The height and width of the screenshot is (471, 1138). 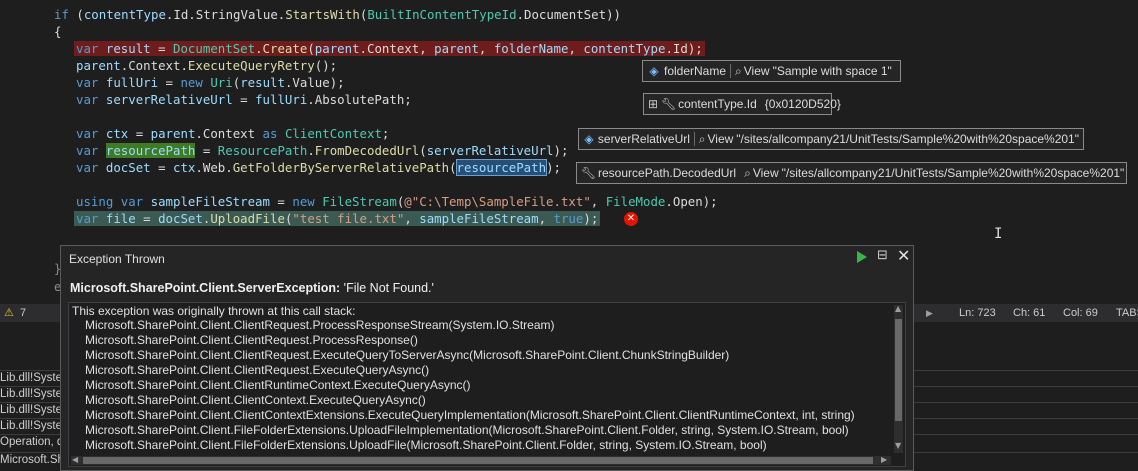 What do you see at coordinates (117, 259) in the screenshot?
I see `exception-title: Exception Thrown` at bounding box center [117, 259].